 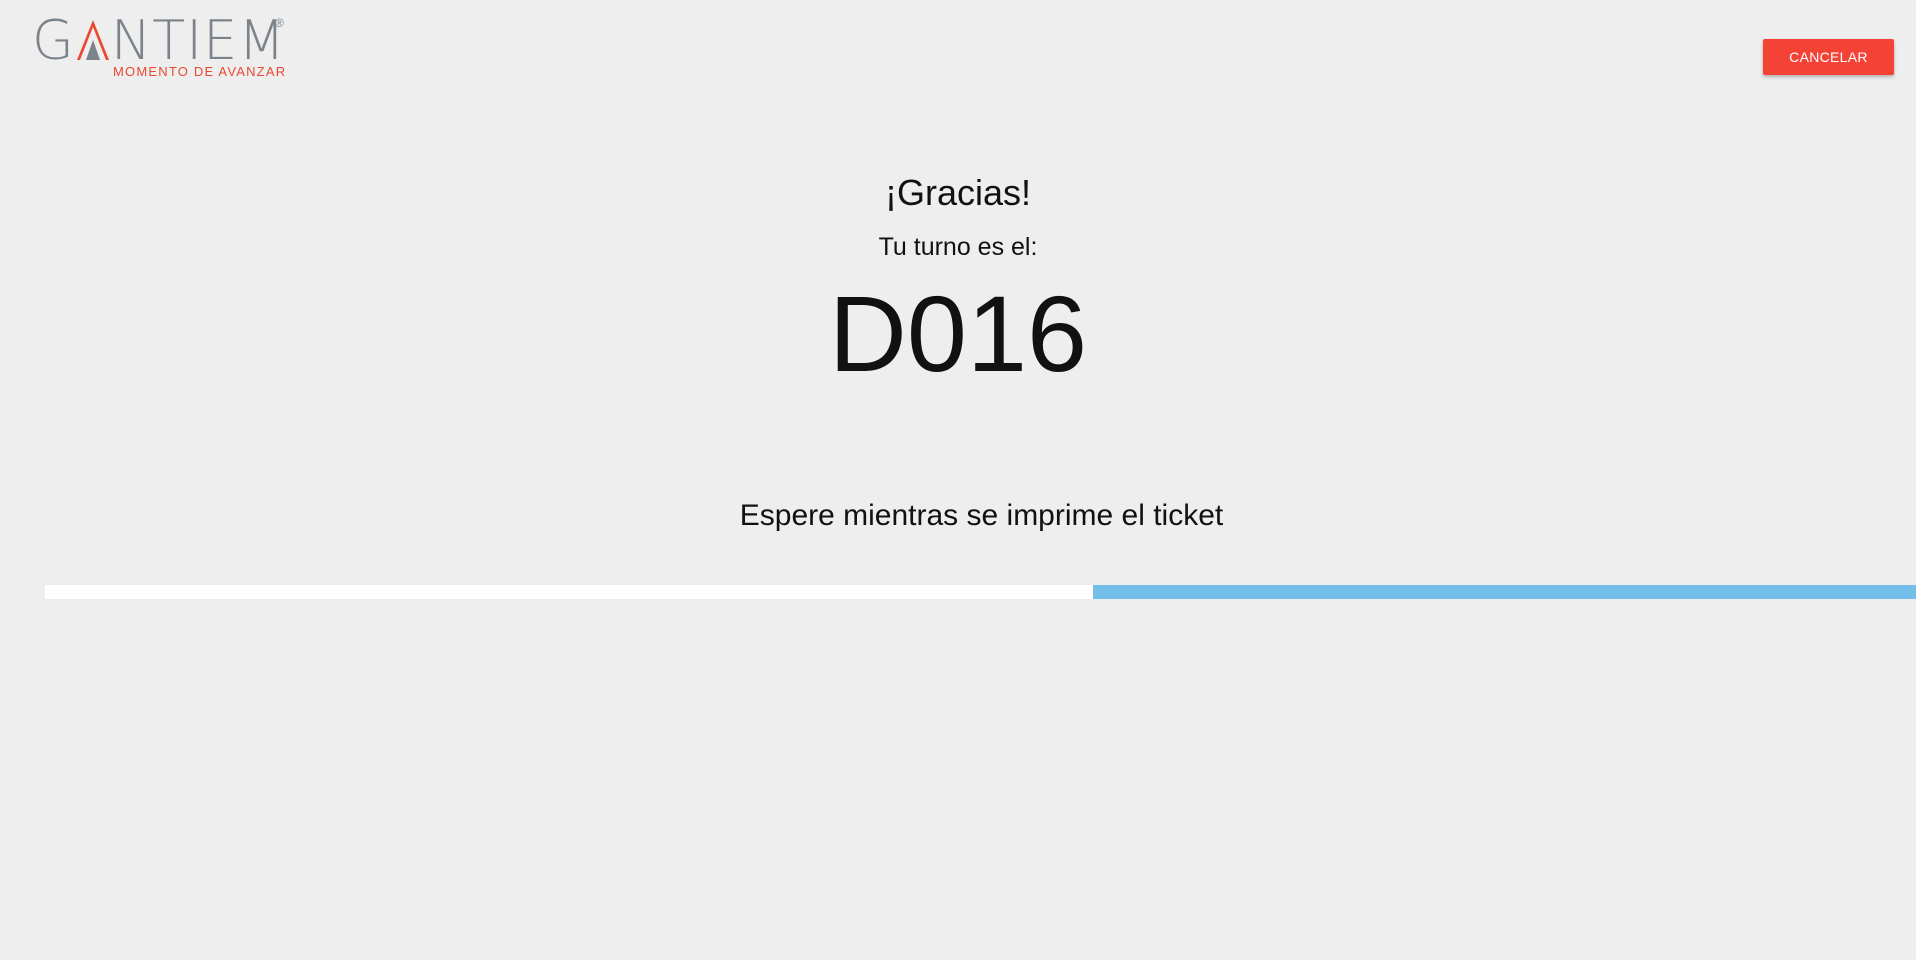 What do you see at coordinates (958, 333) in the screenshot?
I see `turn-number: D016` at bounding box center [958, 333].